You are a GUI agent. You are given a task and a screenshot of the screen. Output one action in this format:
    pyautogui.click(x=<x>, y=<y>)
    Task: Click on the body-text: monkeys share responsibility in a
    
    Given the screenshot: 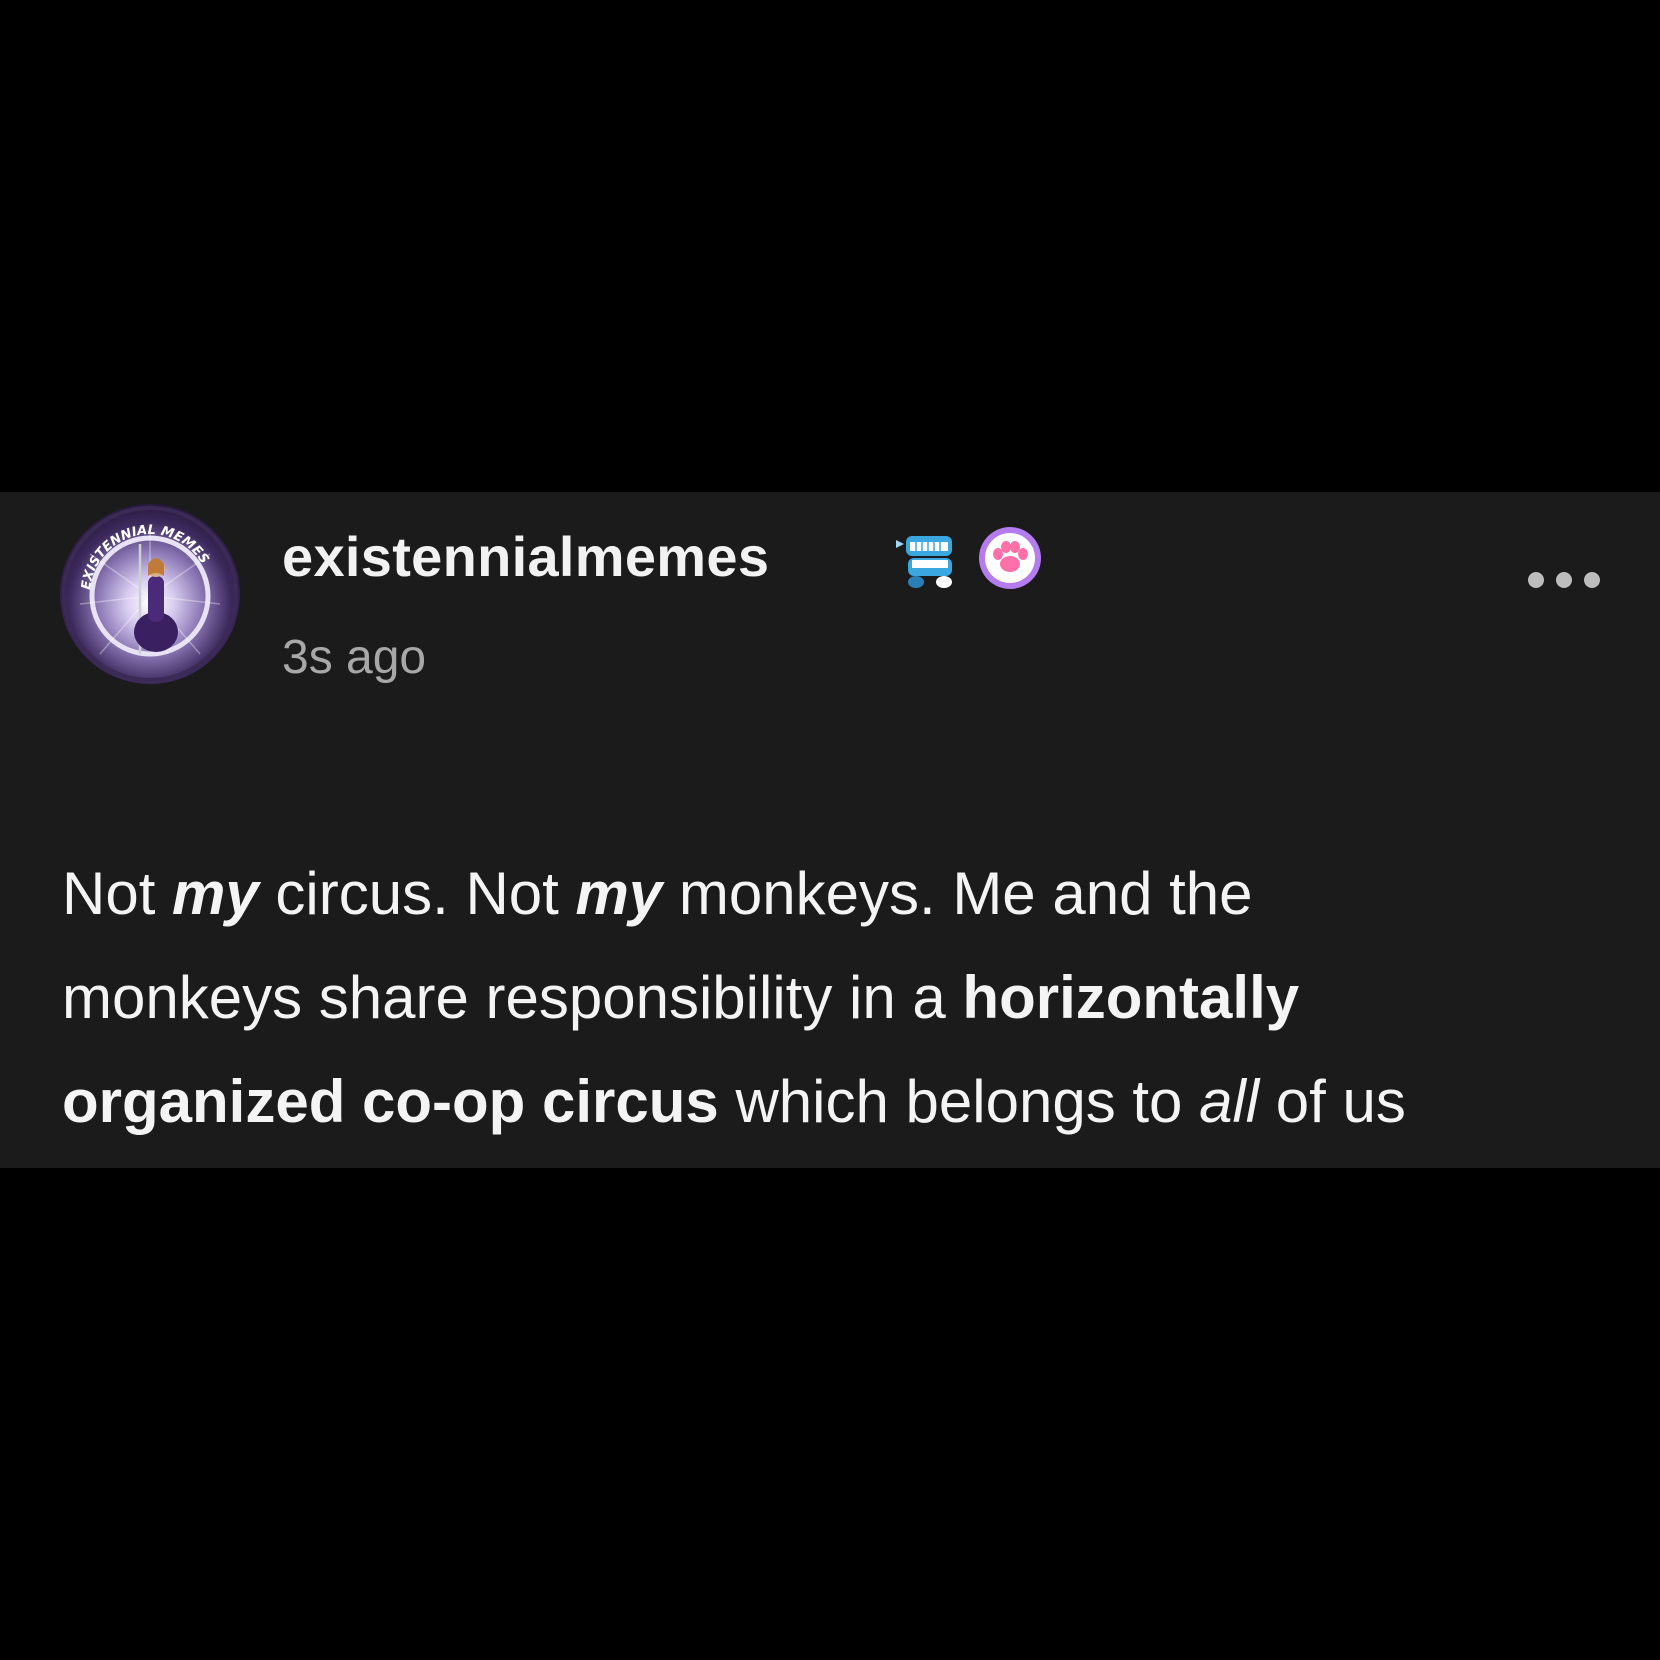 What is the action you would take?
    pyautogui.click(x=512, y=997)
    